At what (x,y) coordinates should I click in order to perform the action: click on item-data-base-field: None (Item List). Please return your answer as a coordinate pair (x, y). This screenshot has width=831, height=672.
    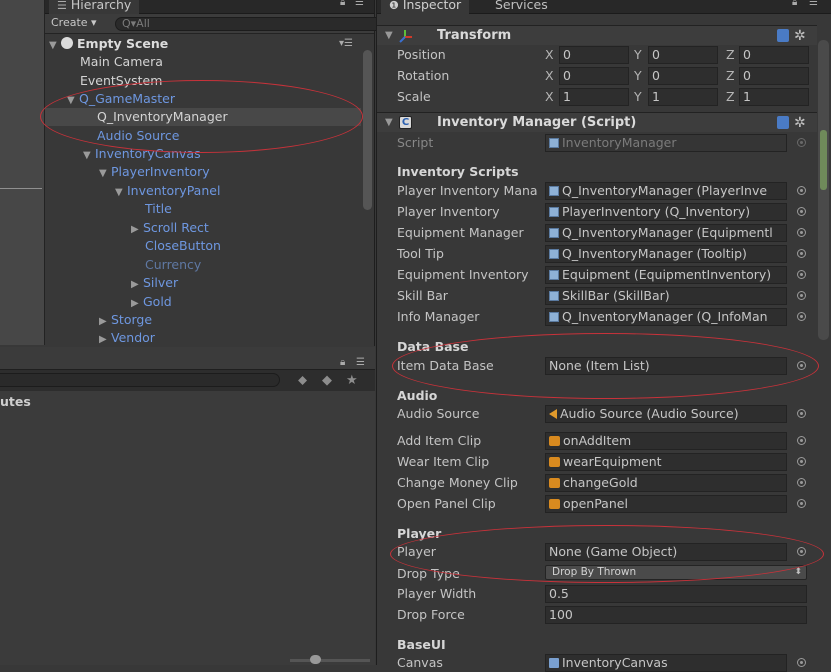
    Looking at the image, I should click on (666, 366).